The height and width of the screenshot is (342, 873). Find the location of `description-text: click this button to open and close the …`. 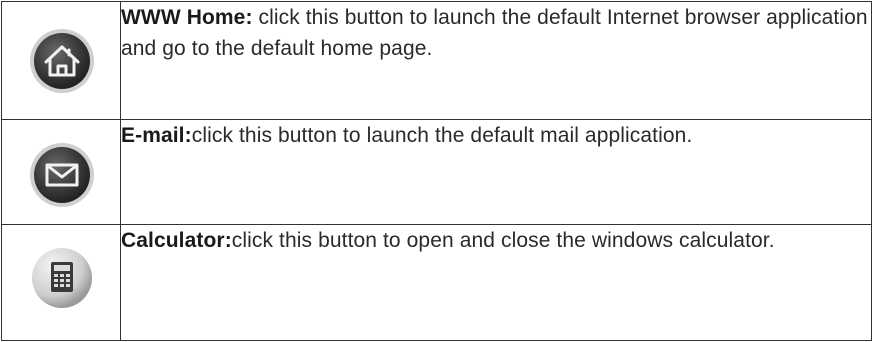

description-text: click this button to open and close the … is located at coordinates (503, 240).